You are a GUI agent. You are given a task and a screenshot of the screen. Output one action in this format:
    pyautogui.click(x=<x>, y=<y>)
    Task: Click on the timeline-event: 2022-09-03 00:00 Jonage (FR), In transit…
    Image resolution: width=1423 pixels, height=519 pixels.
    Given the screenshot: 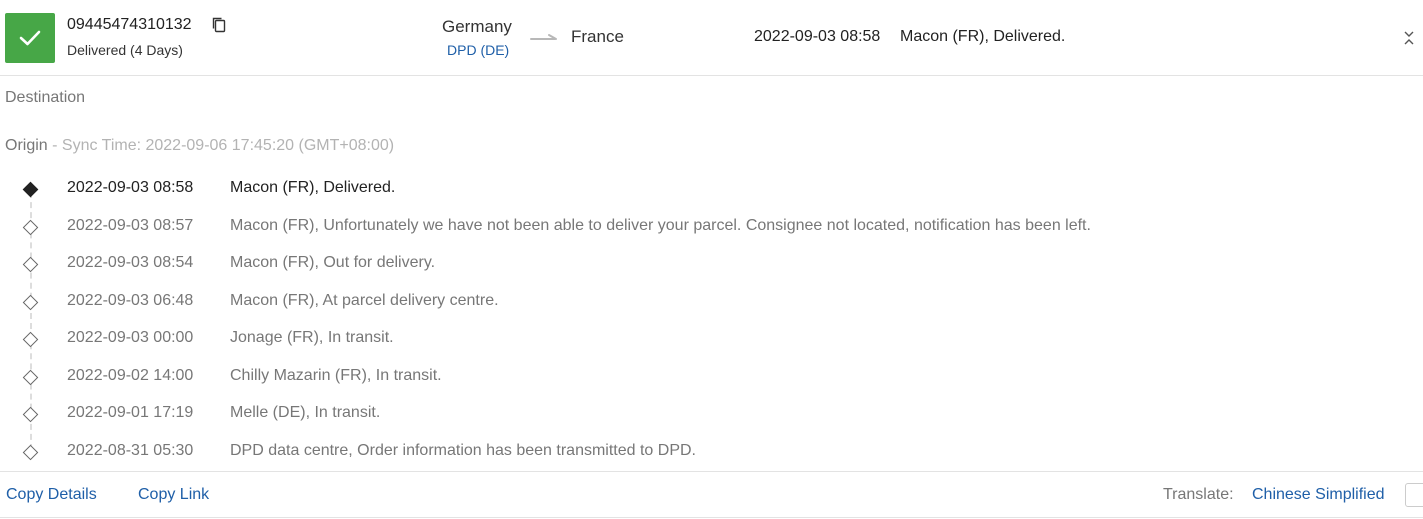 What is the action you would take?
    pyautogui.click(x=650, y=341)
    